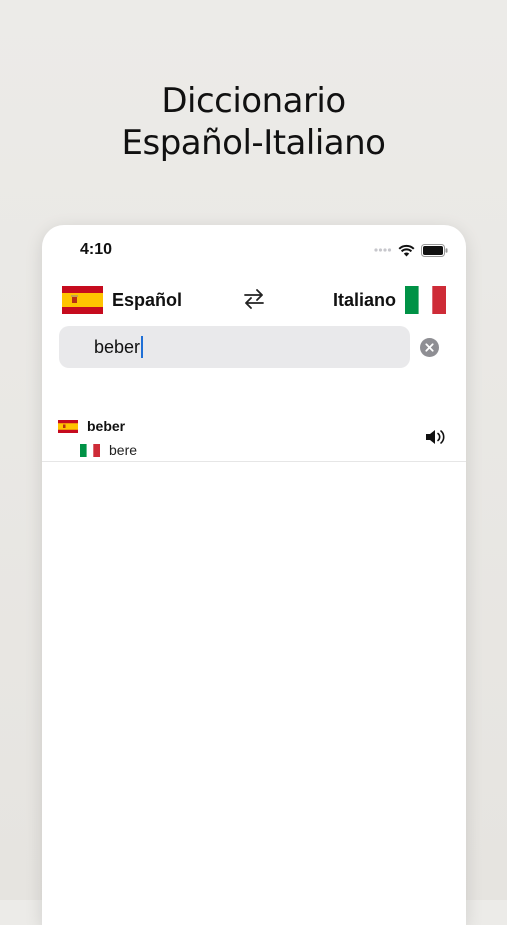 This screenshot has height=925, width=507. Describe the element at coordinates (383, 250) in the screenshot. I see `signal-icon` at that location.